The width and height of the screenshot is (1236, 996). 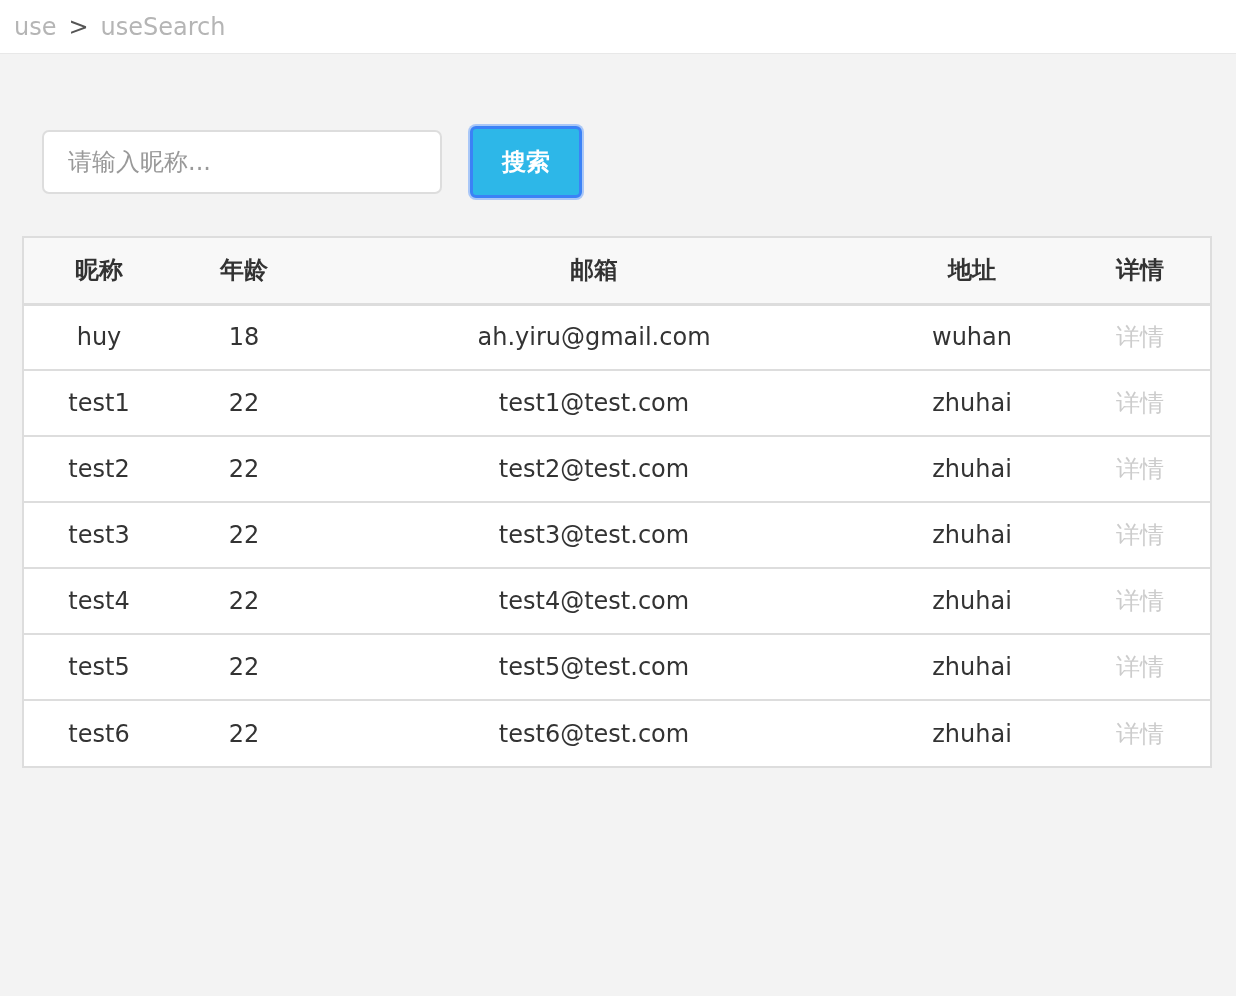 What do you see at coordinates (99, 733) in the screenshot?
I see `table-cell: test6` at bounding box center [99, 733].